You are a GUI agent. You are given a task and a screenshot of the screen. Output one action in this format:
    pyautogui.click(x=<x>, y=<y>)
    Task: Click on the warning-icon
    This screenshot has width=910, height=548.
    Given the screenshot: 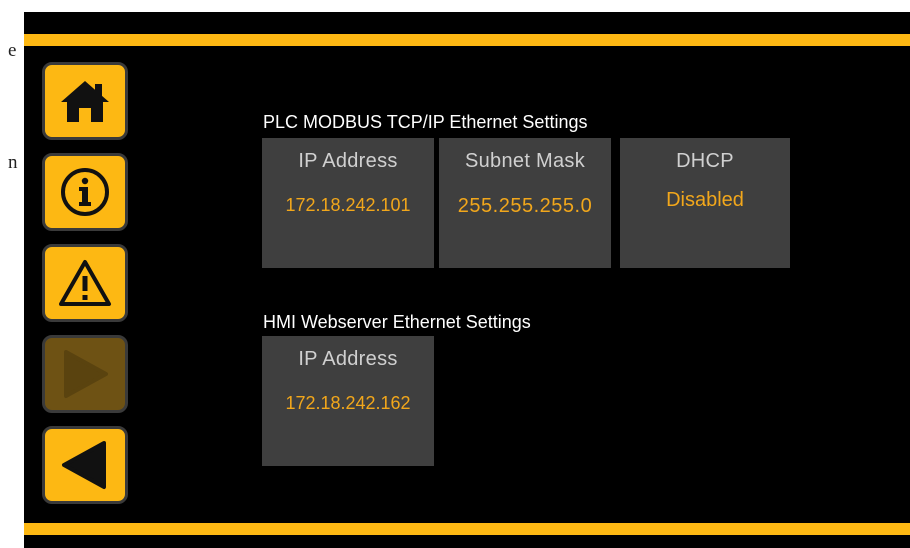 What is the action you would take?
    pyautogui.click(x=85, y=283)
    